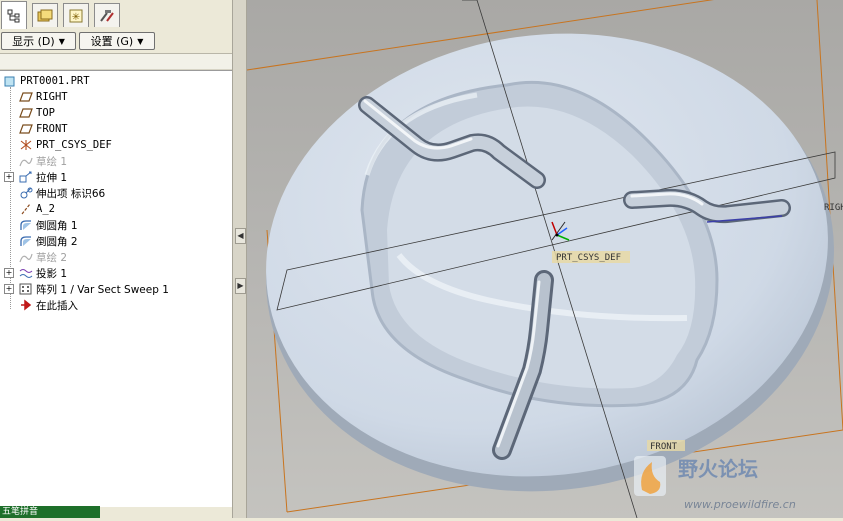 Image resolution: width=843 pixels, height=521 pixels. I want to click on tree-item-label: RIGHT, so click(52, 97).